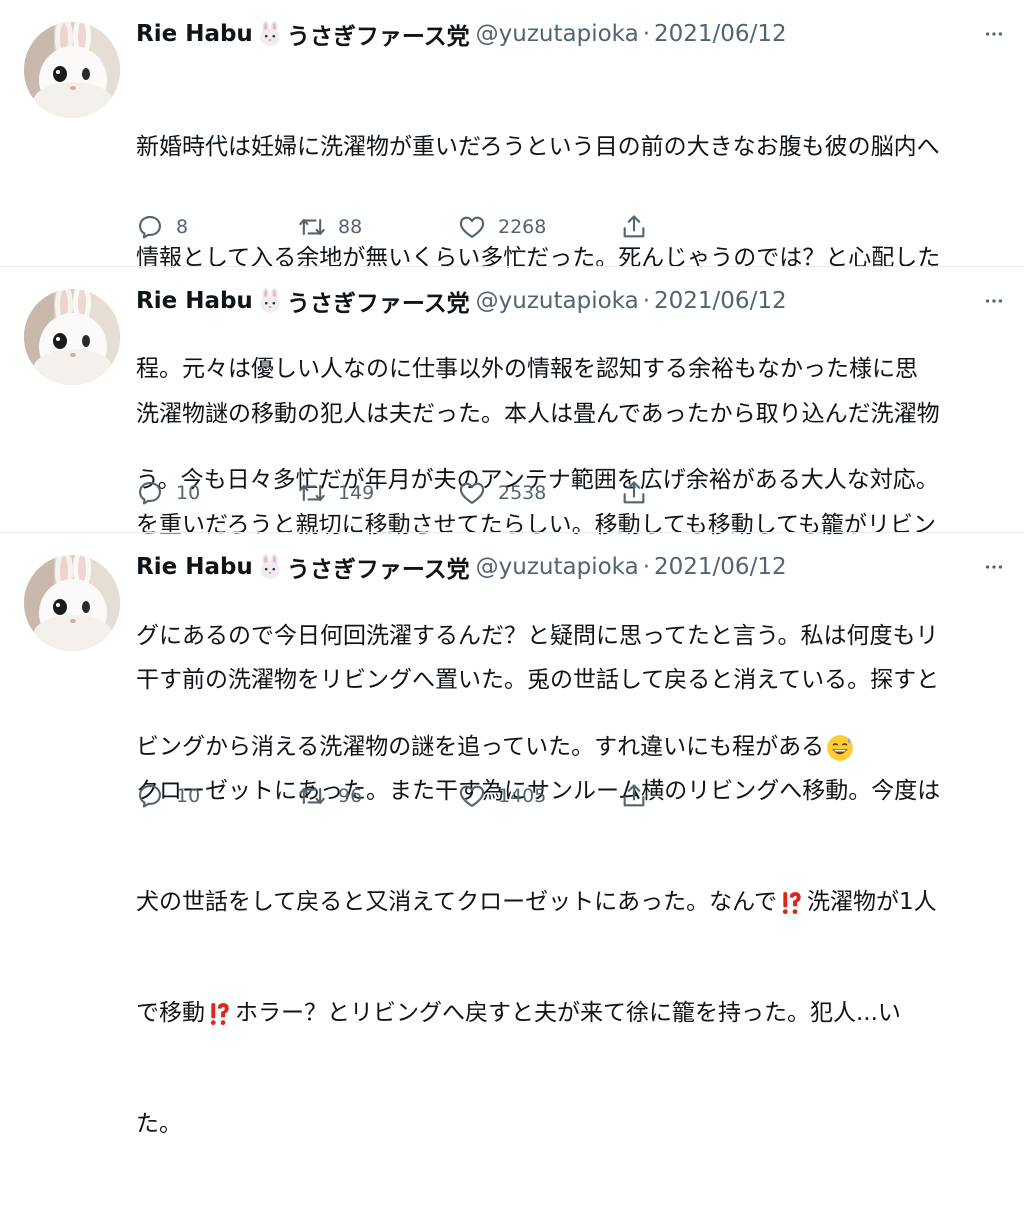  What do you see at coordinates (330, 796) in the screenshot?
I see `retweet-button: 96` at bounding box center [330, 796].